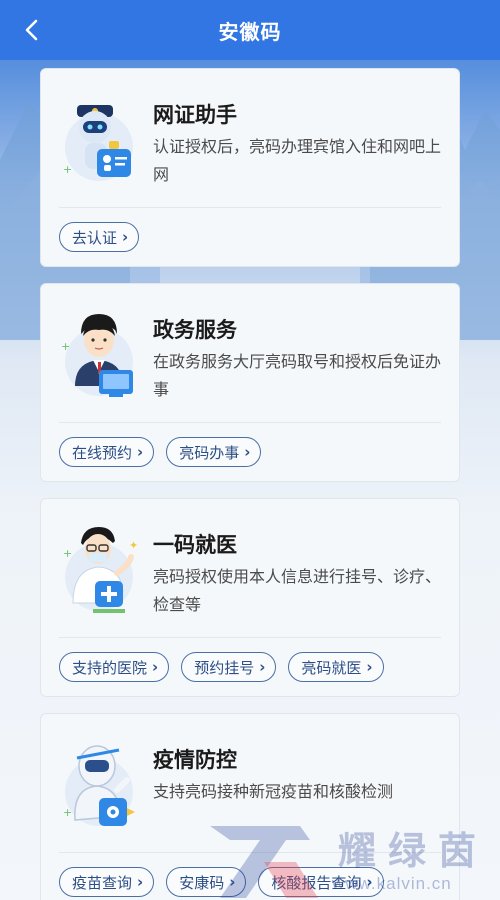 The image size is (500, 900). What do you see at coordinates (209, 452) in the screenshot?
I see `pill-label: 亮码办事` at bounding box center [209, 452].